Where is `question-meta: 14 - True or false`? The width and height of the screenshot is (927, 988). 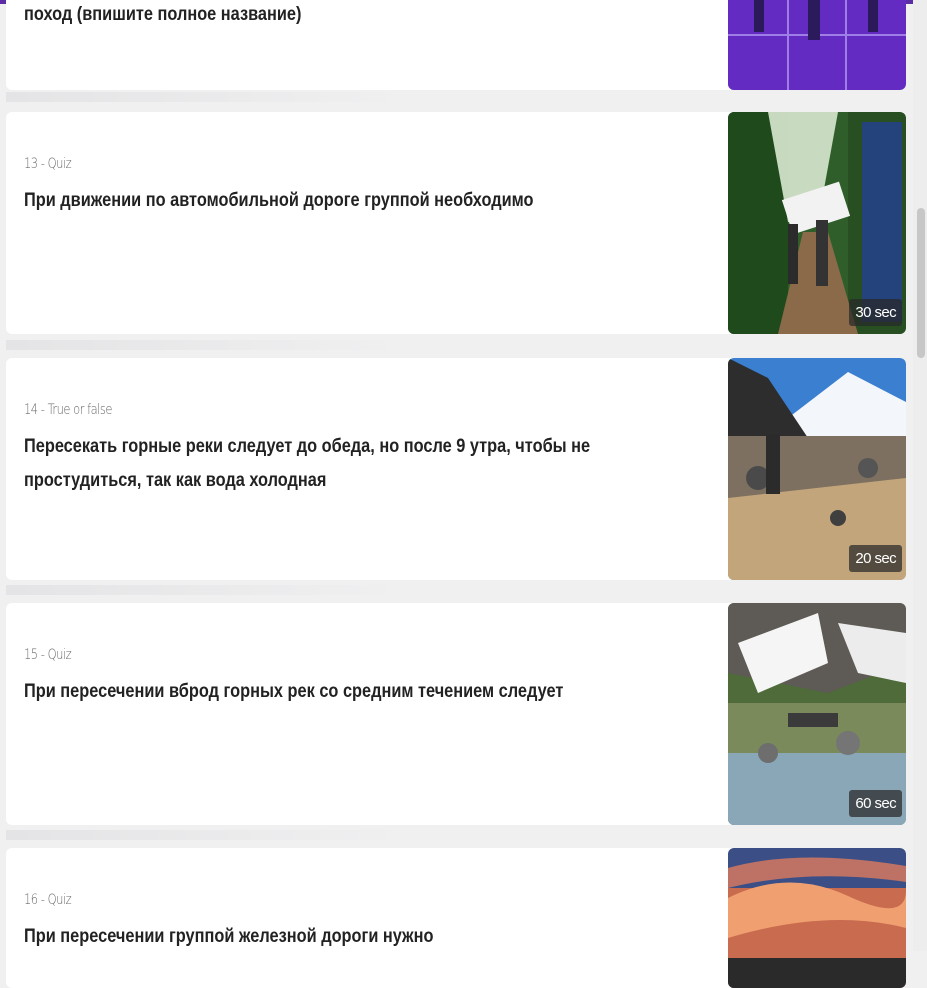 question-meta: 14 - True or false is located at coordinates (68, 410).